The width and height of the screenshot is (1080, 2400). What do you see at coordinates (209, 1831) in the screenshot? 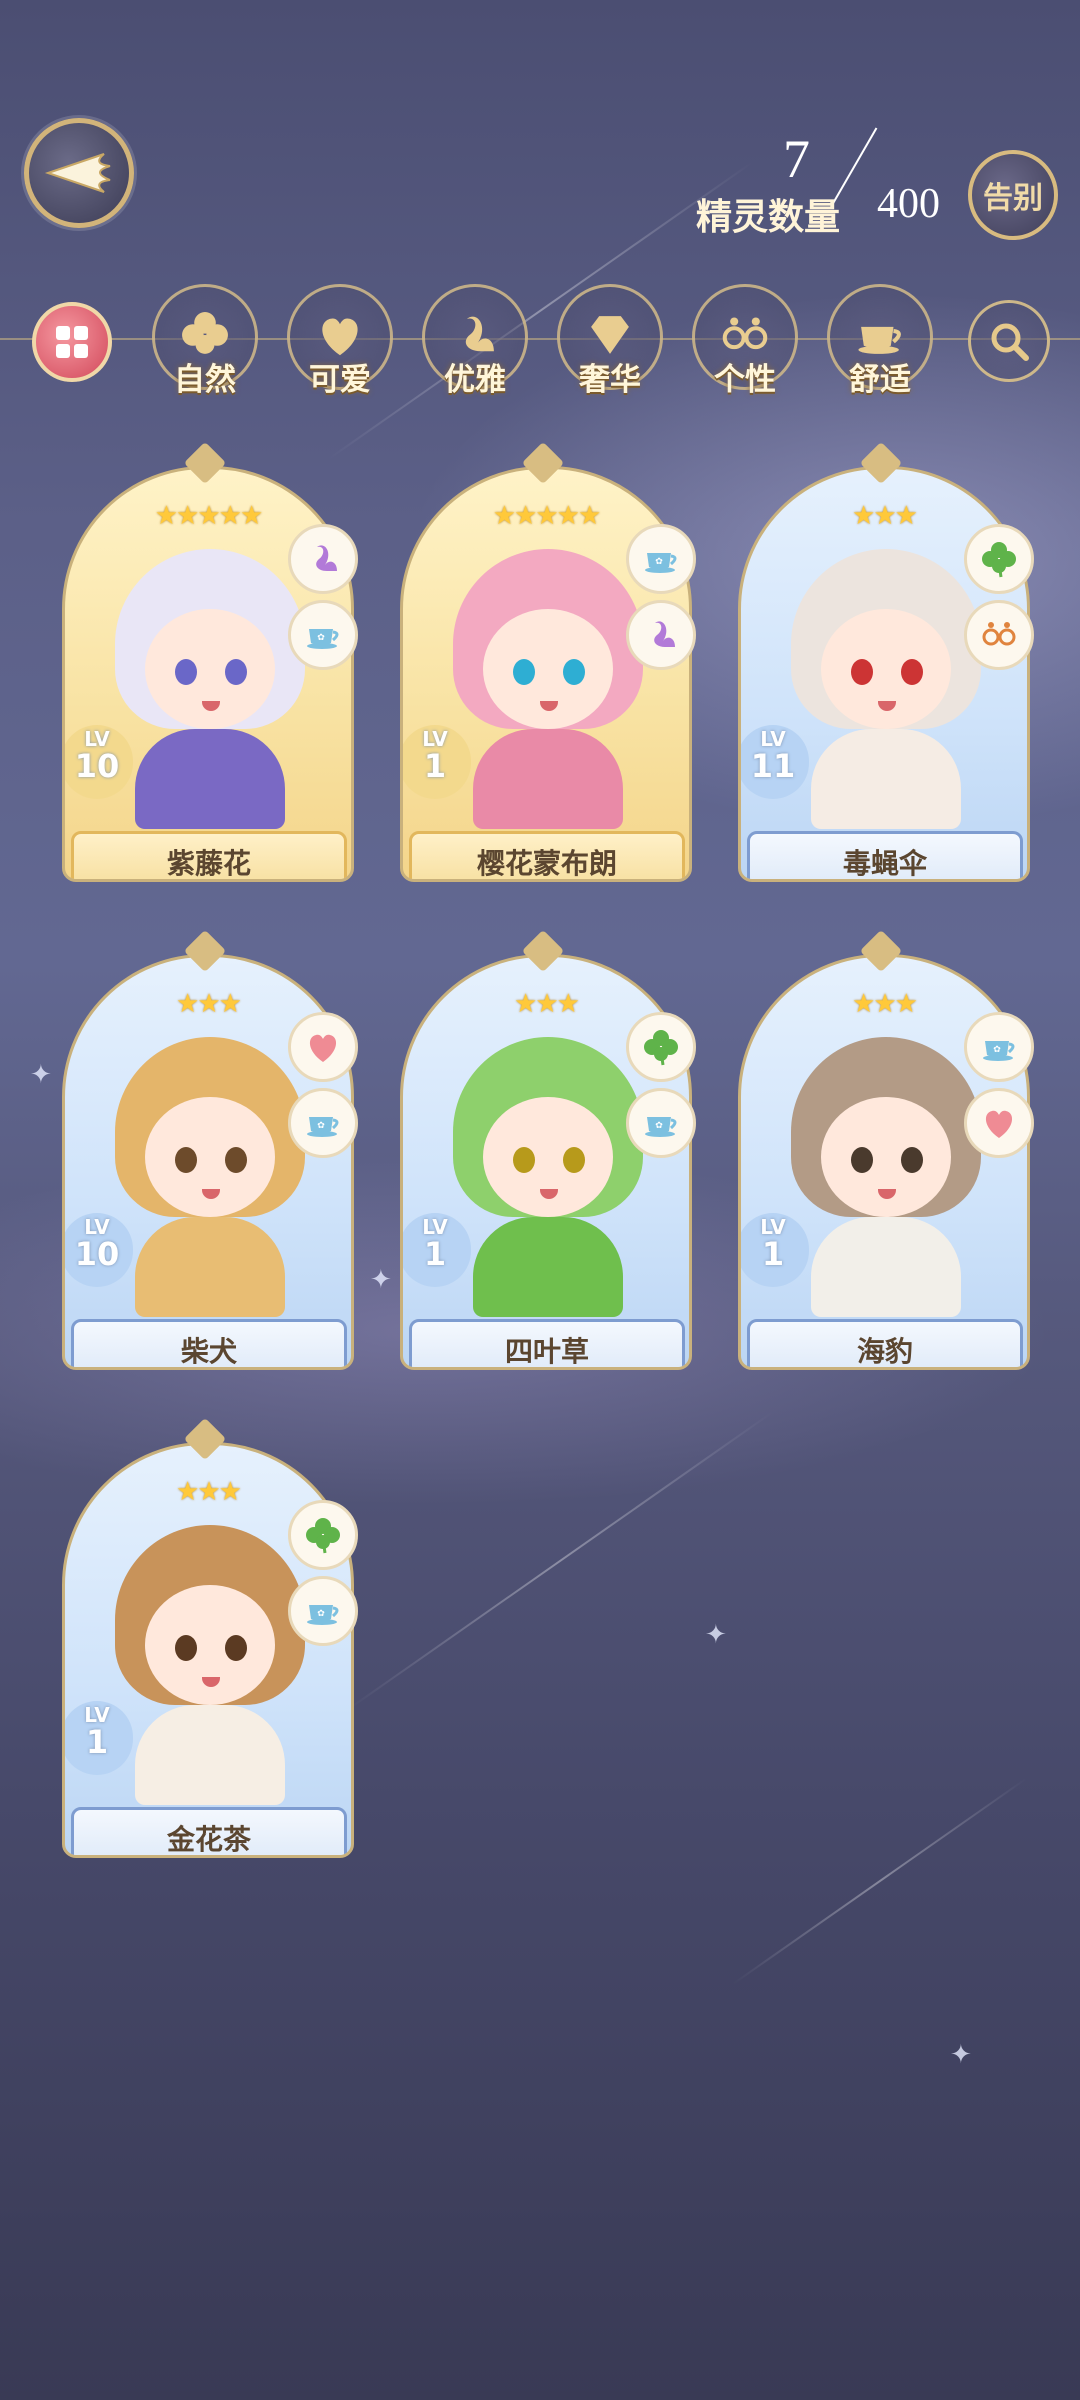
I see `spirit-name: 金花茶` at bounding box center [209, 1831].